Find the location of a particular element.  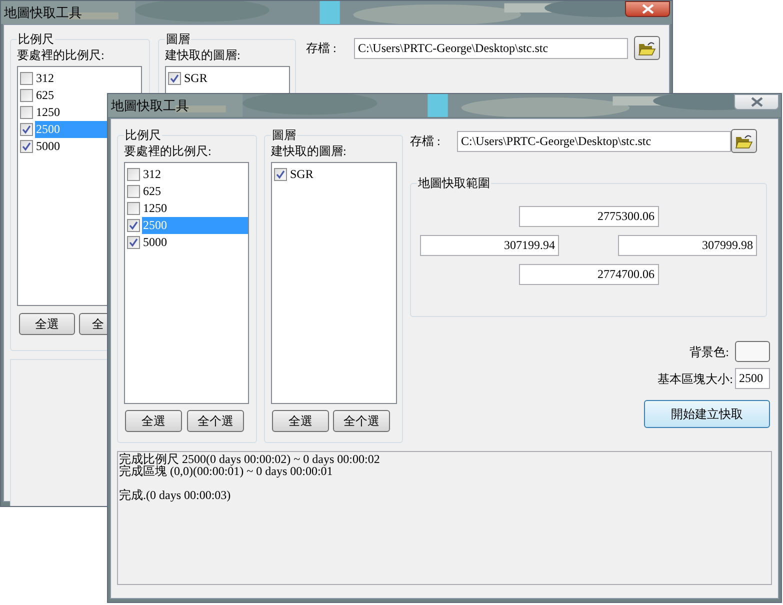

field-label: 基本區塊大小: is located at coordinates (695, 379).